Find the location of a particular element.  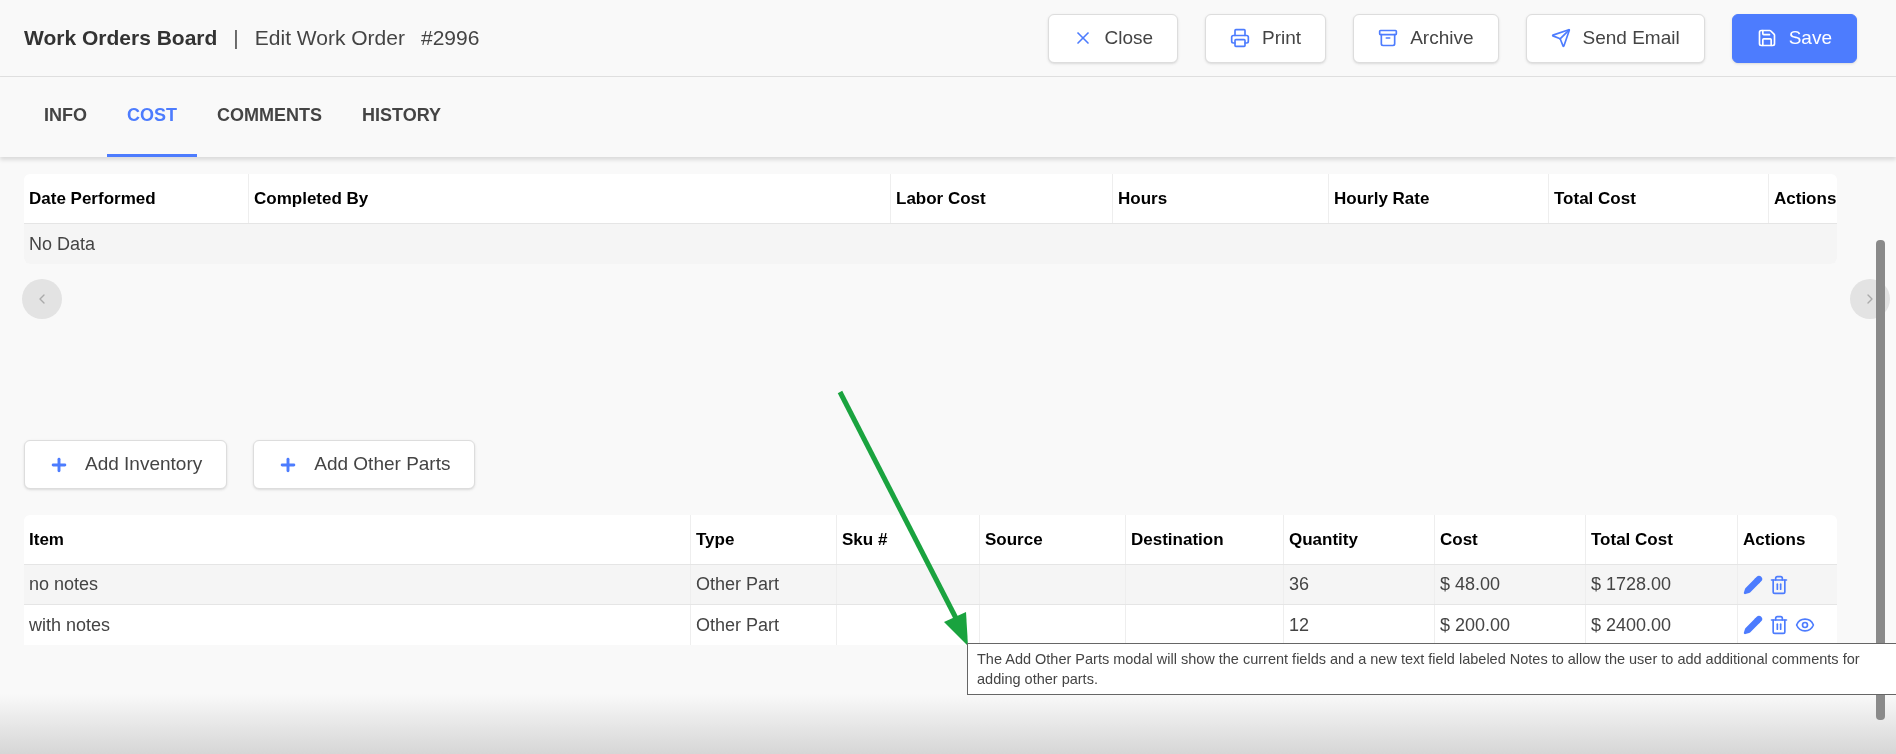

table-cell-text: 36 is located at coordinates (1299, 584).